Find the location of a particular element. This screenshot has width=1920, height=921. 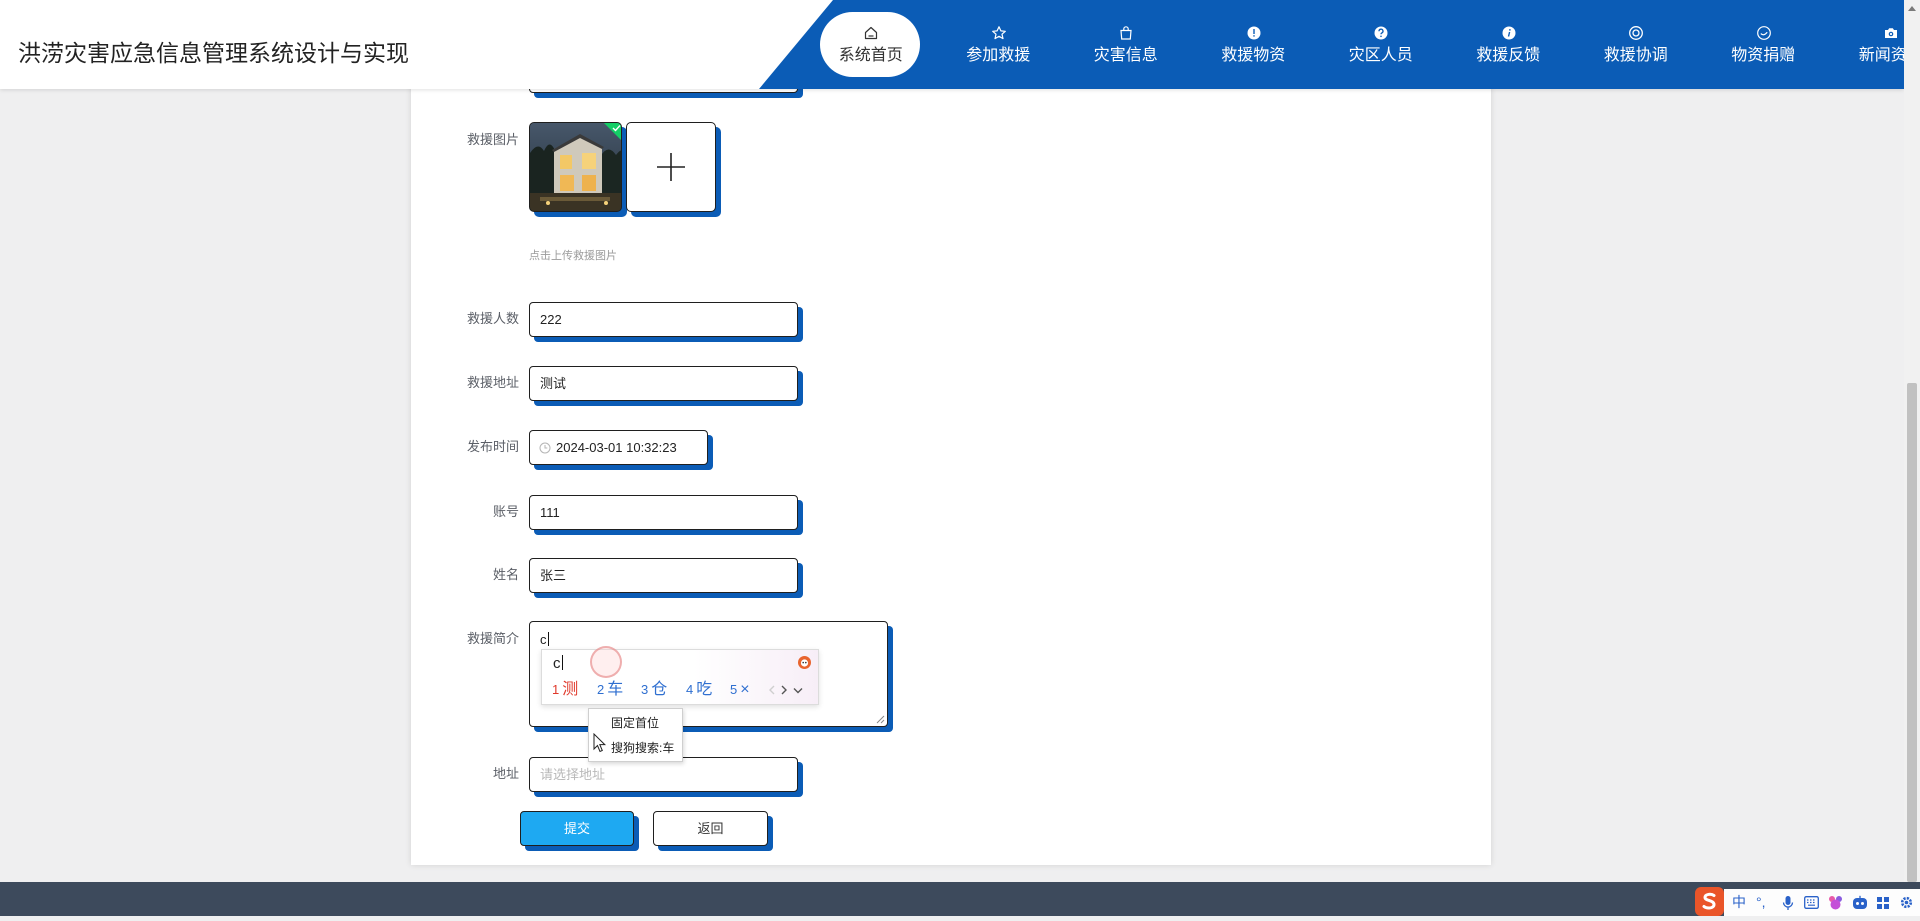

house-photo is located at coordinates (575, 167).